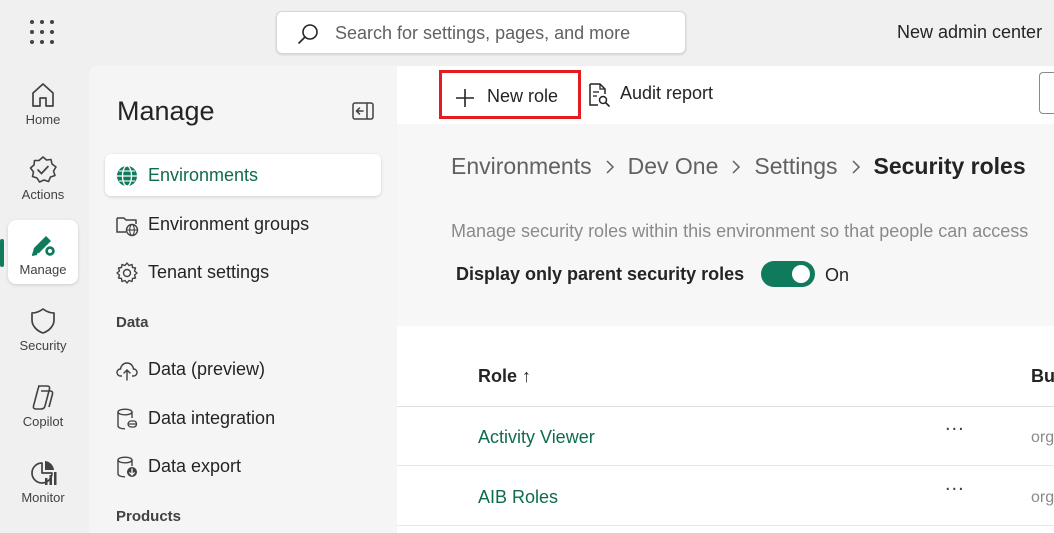 This screenshot has height=533, width=1054. I want to click on manage-pen-gear-icon, so click(44, 247).